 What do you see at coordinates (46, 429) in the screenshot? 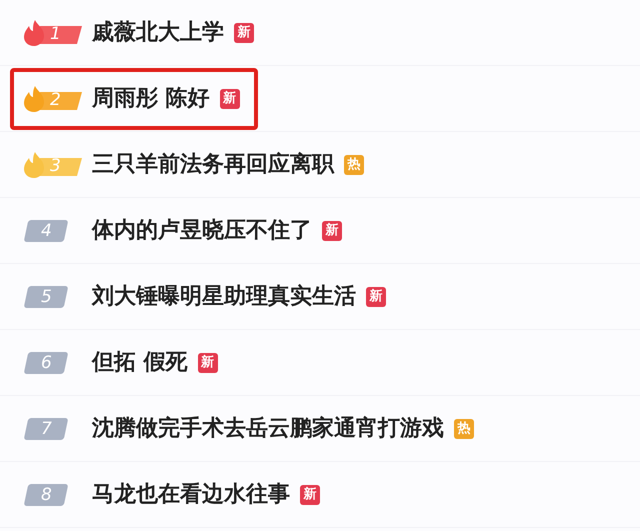
I see `rank-badge: 7` at bounding box center [46, 429].